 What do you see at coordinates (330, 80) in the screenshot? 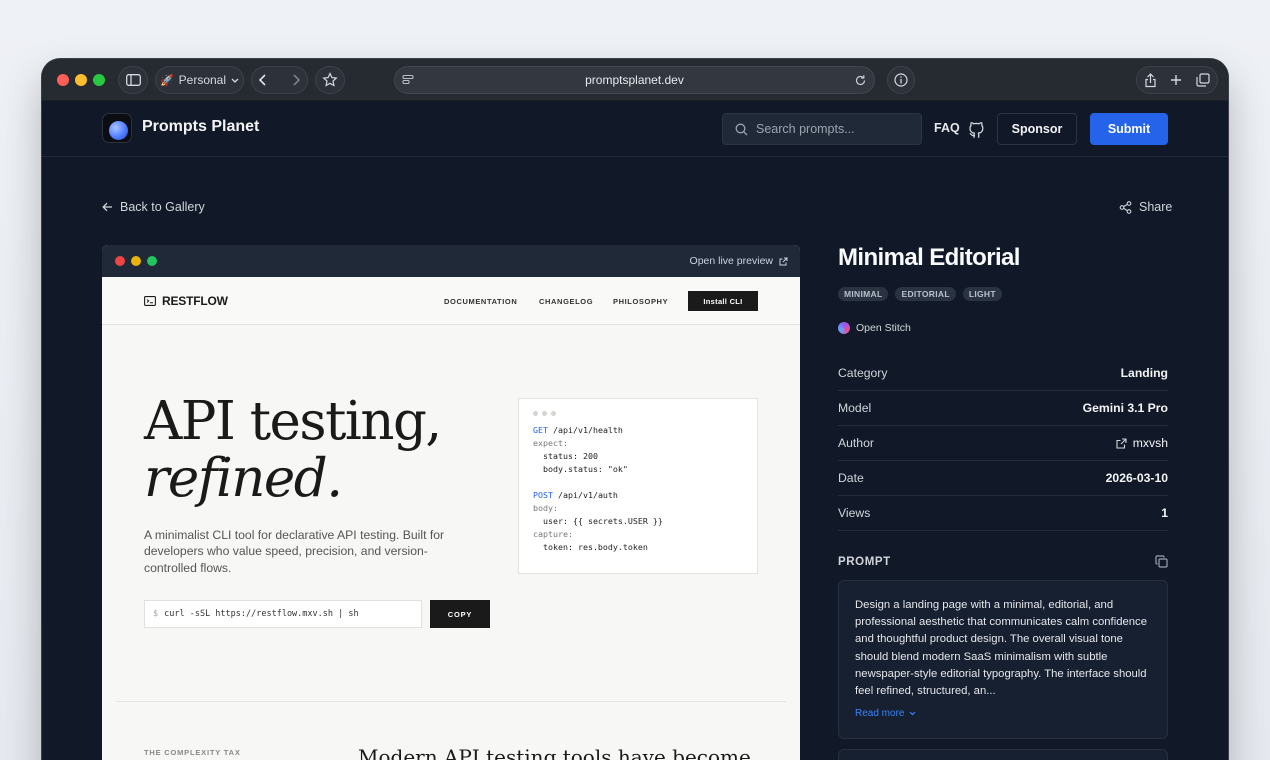
I see `bookmark-button` at bounding box center [330, 80].